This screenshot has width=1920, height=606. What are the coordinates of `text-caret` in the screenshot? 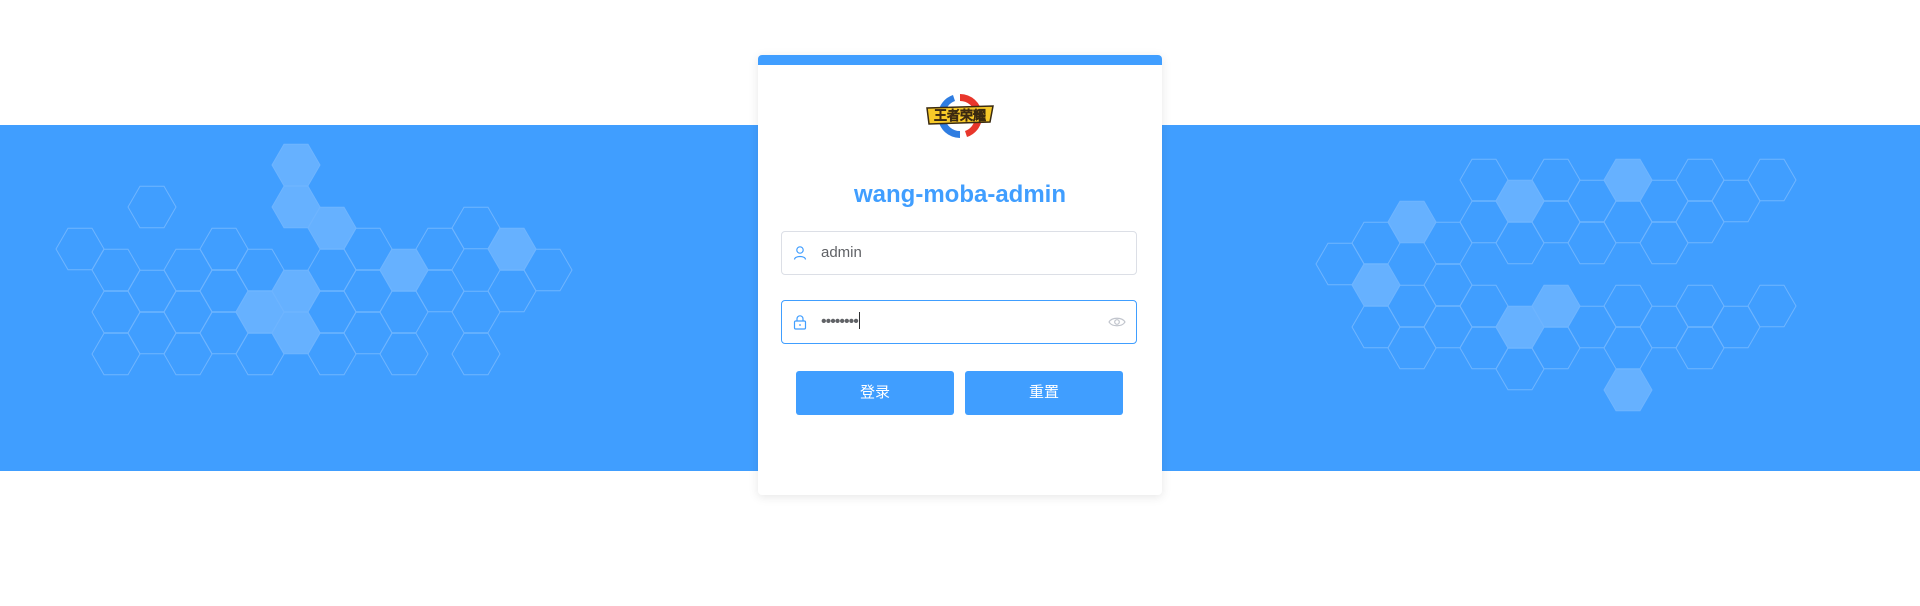 It's located at (859, 320).